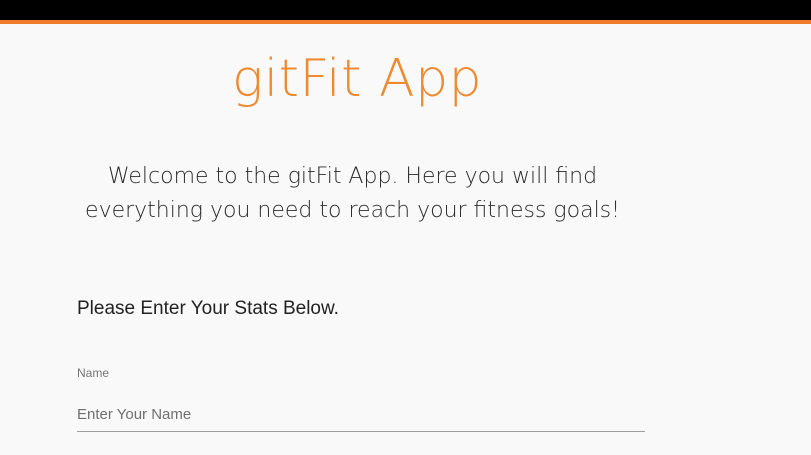 The image size is (811, 455). What do you see at coordinates (361, 415) in the screenshot?
I see `name-input` at bounding box center [361, 415].